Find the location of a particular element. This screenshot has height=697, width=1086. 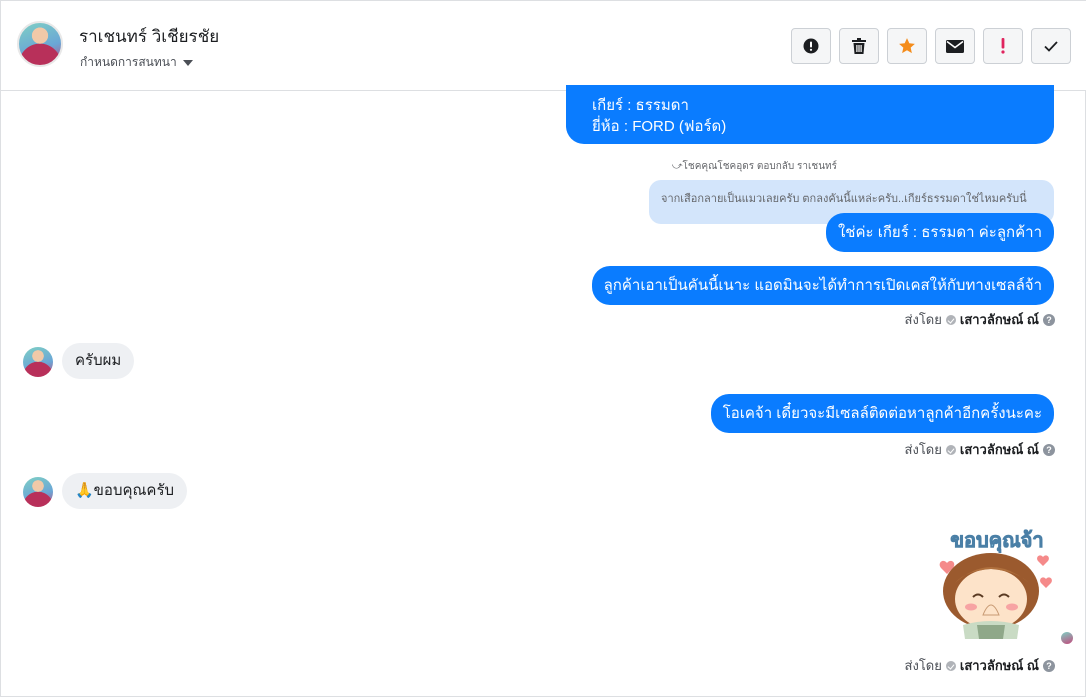

header-toolbar is located at coordinates (931, 46).